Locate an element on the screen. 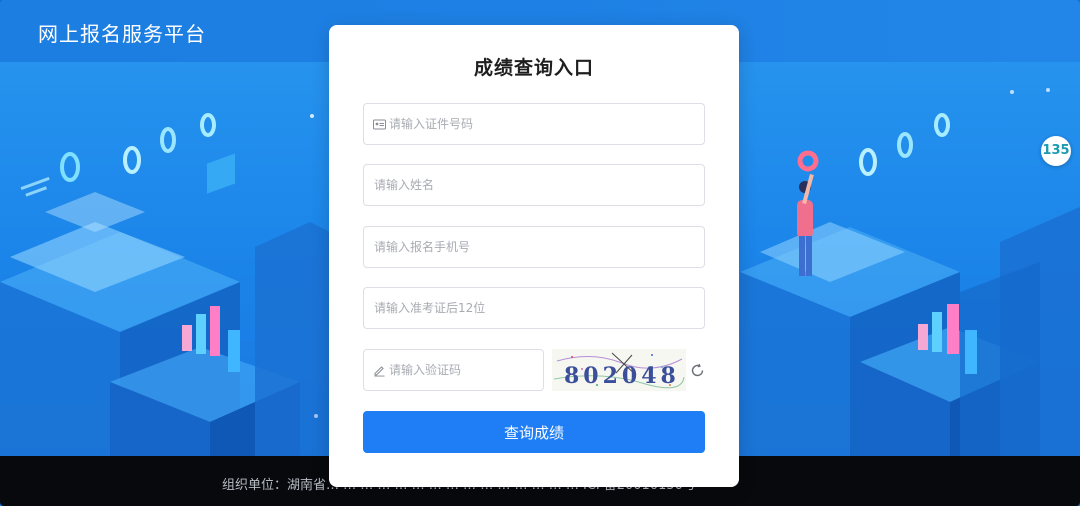 The width and height of the screenshot is (1080, 506). ticket-input is located at coordinates (534, 308).